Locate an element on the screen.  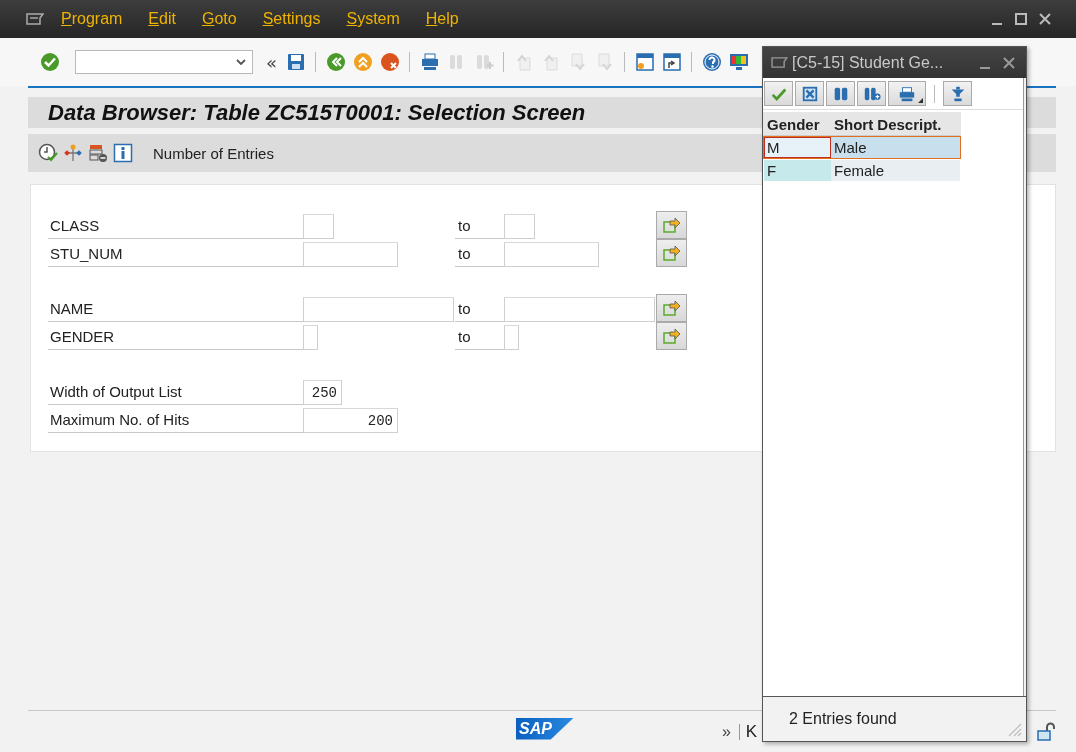
check-icon is located at coordinates (49, 62).